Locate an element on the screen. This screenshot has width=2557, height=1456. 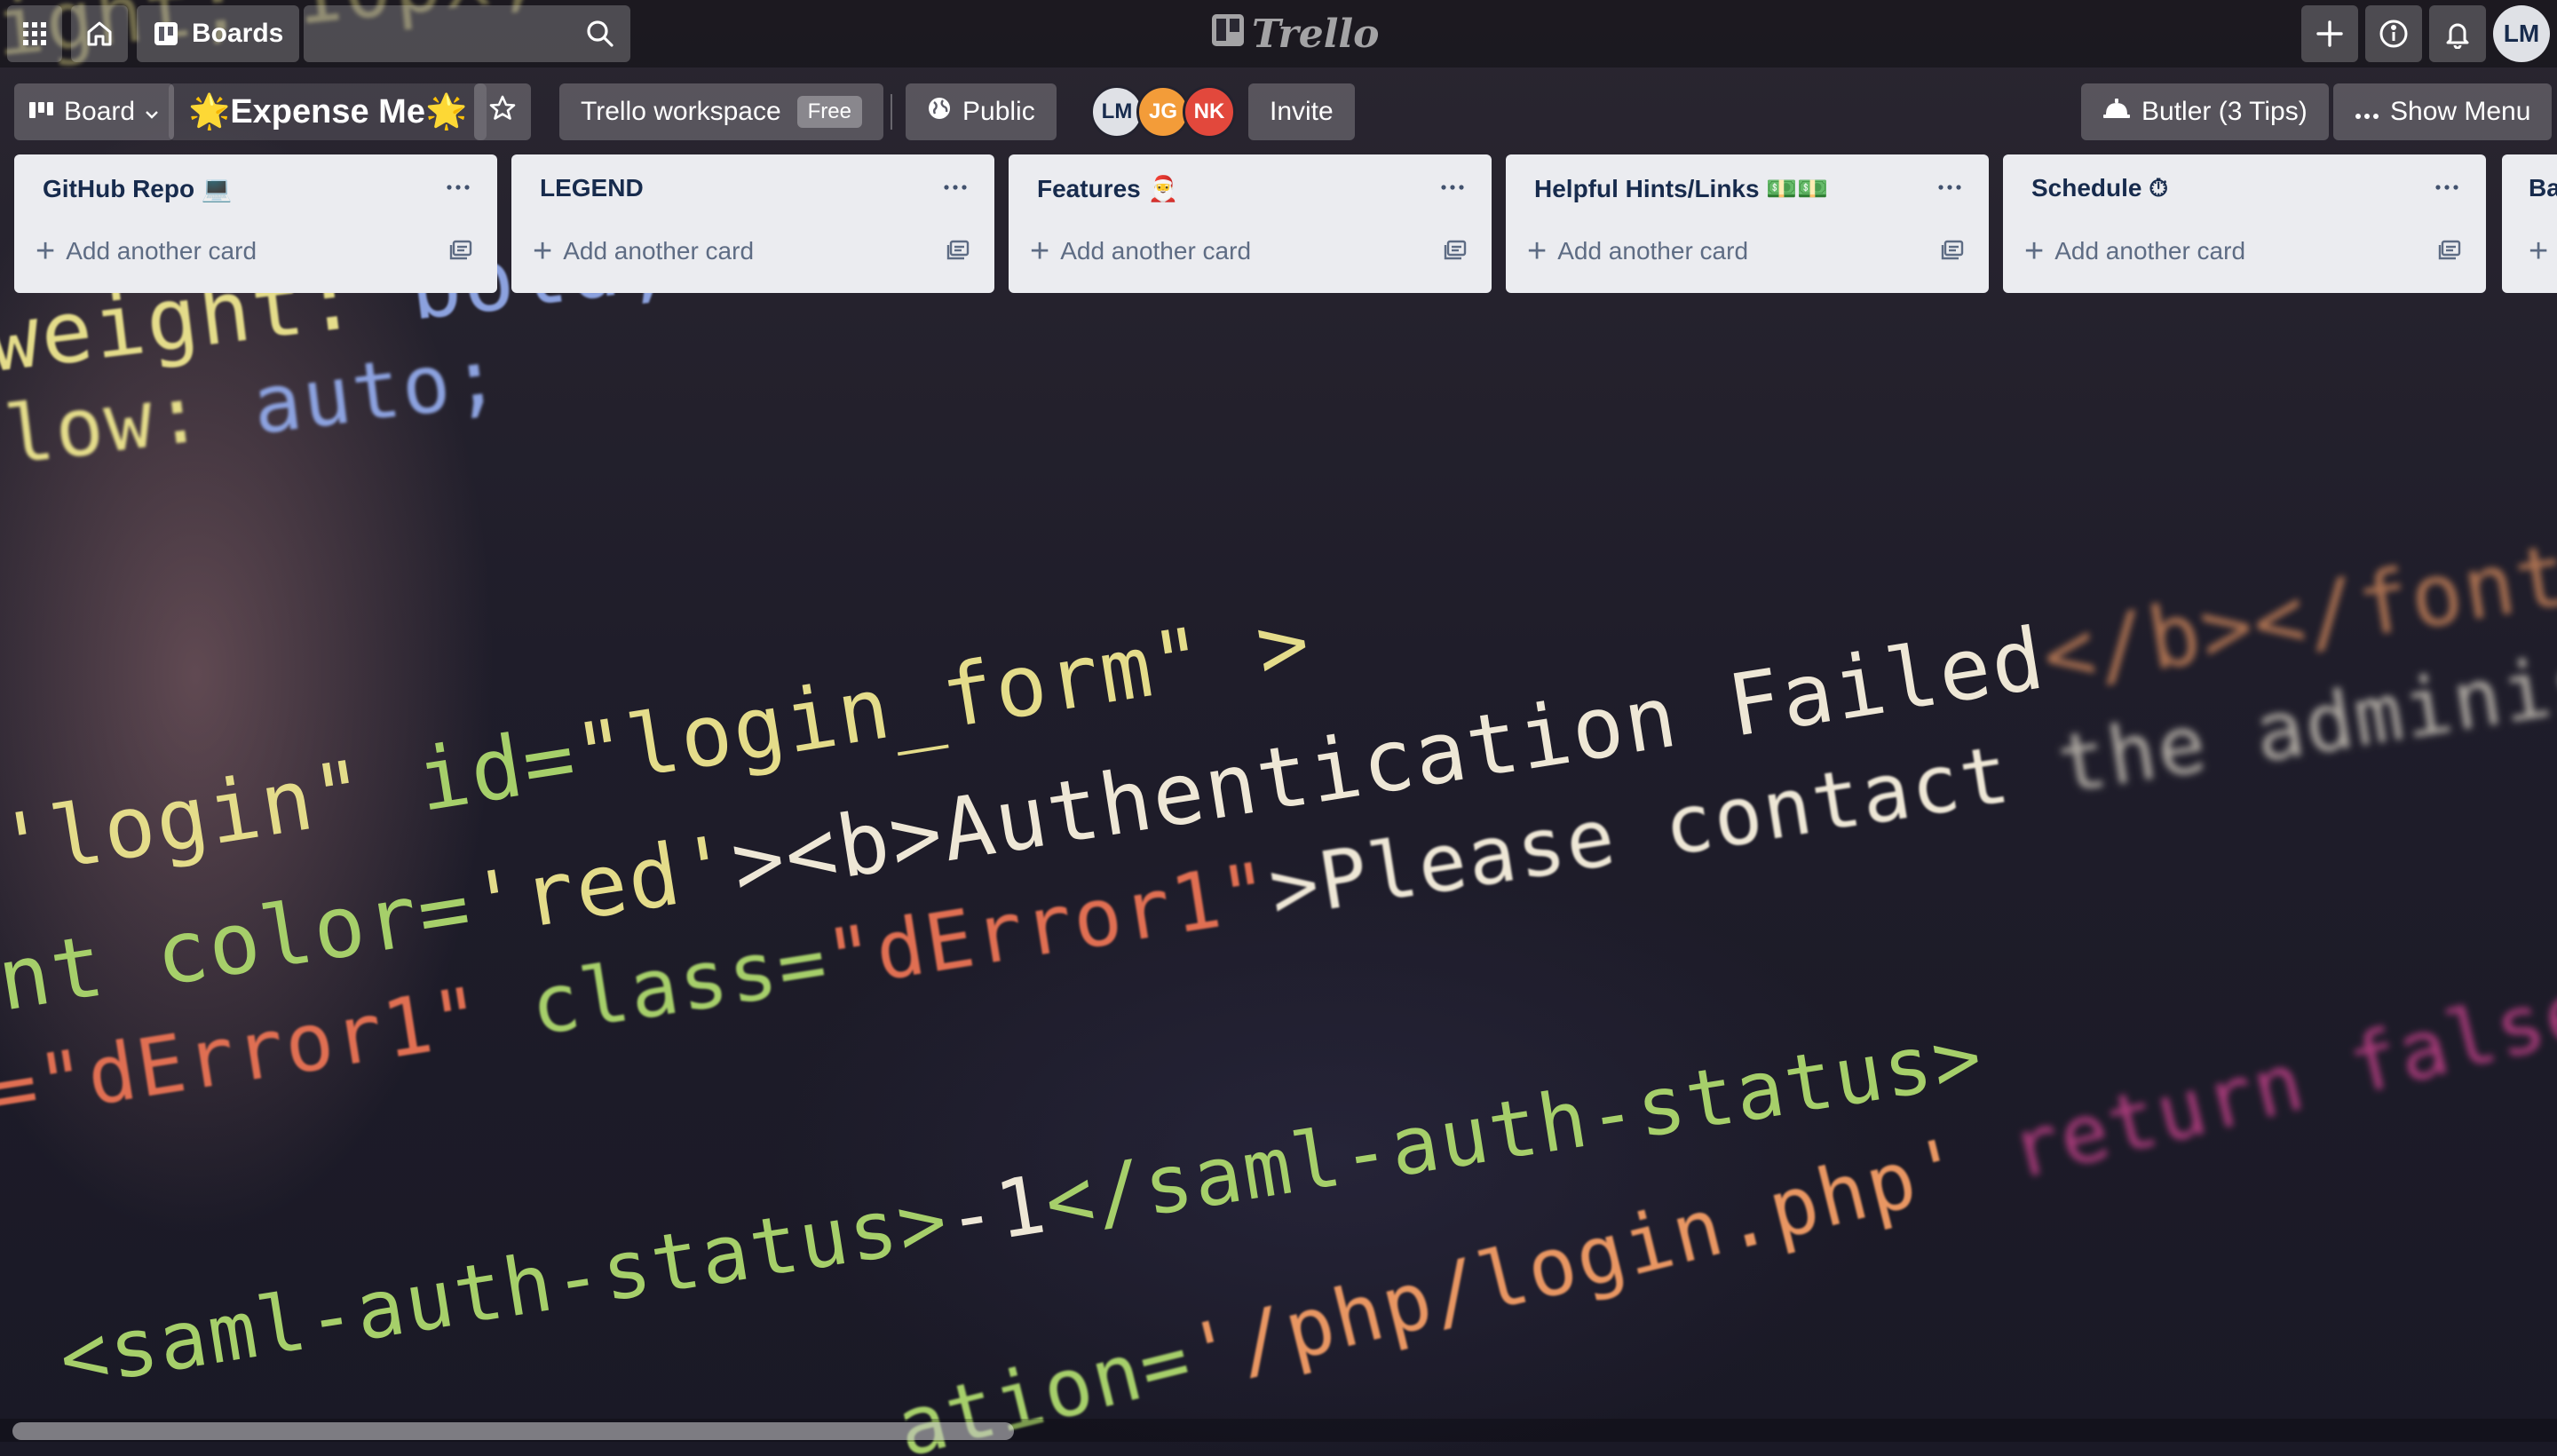
bell-icon is located at coordinates (2457, 34).